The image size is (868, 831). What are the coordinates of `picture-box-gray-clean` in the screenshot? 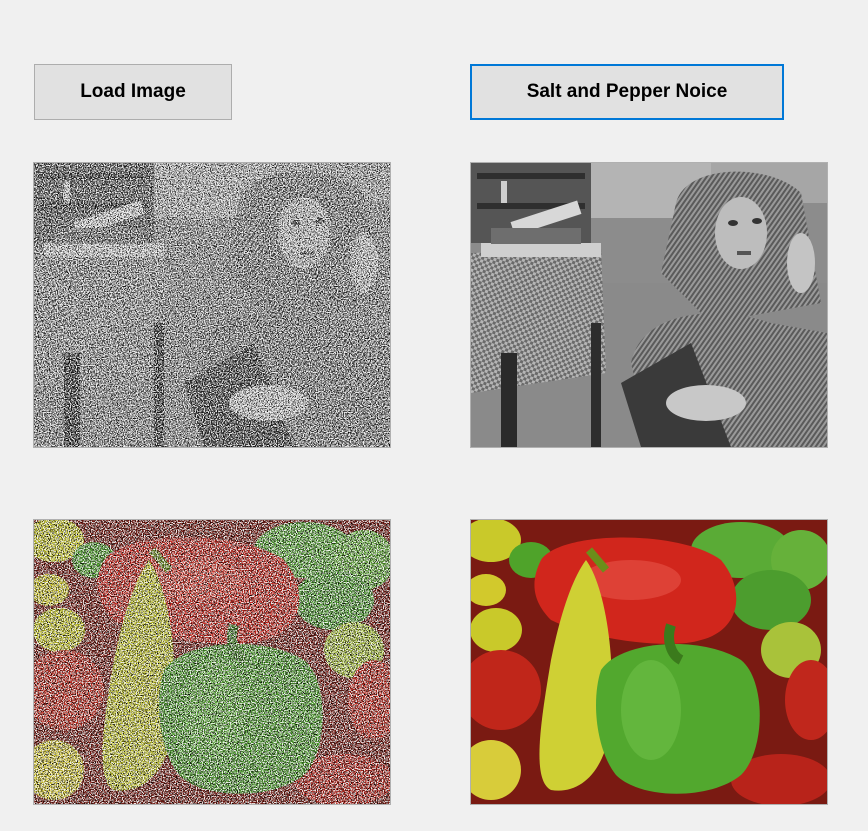 It's located at (649, 305).